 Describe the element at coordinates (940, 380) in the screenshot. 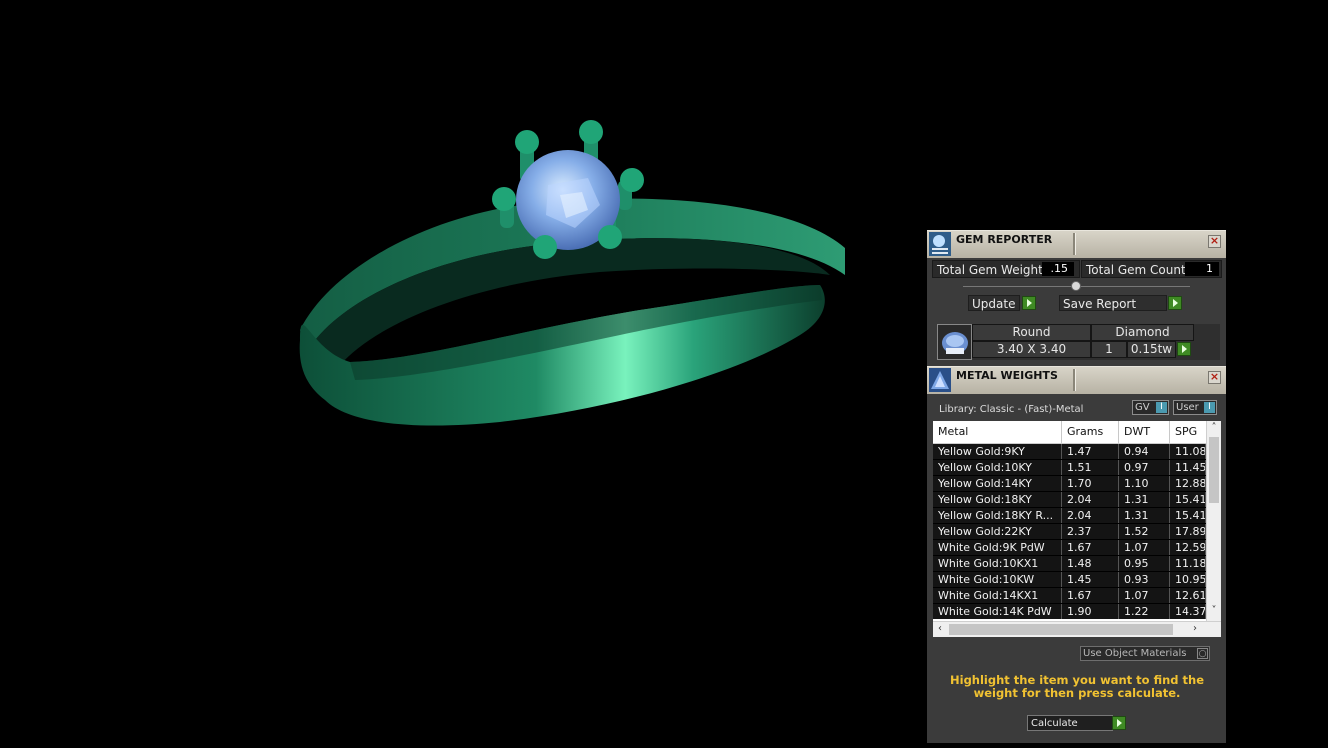

I see `metal-weights-icon` at that location.